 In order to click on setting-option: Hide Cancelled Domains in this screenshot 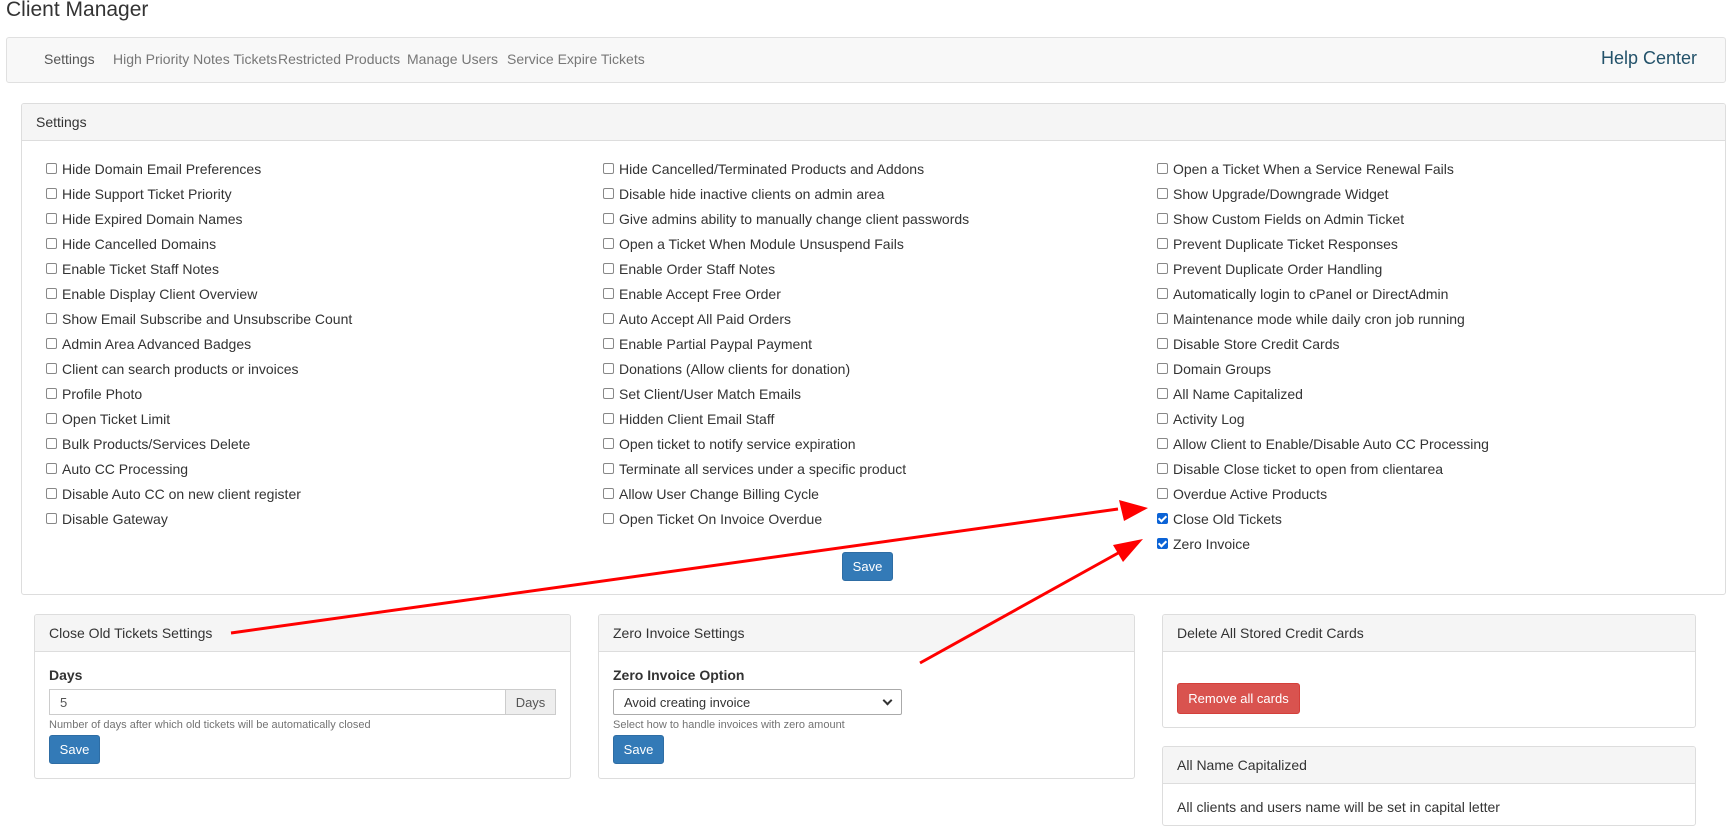, I will do `click(199, 243)`.